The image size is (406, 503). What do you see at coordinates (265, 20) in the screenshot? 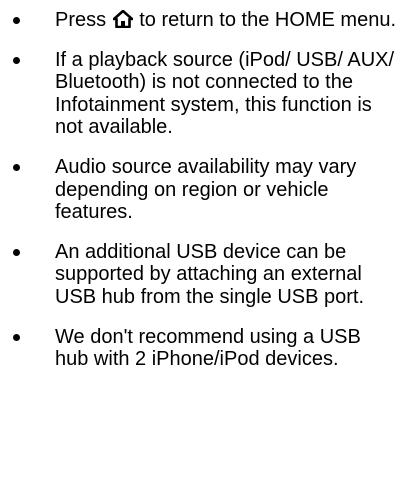
I see `bullet-text-after: to return to the HOME menu.` at bounding box center [265, 20].